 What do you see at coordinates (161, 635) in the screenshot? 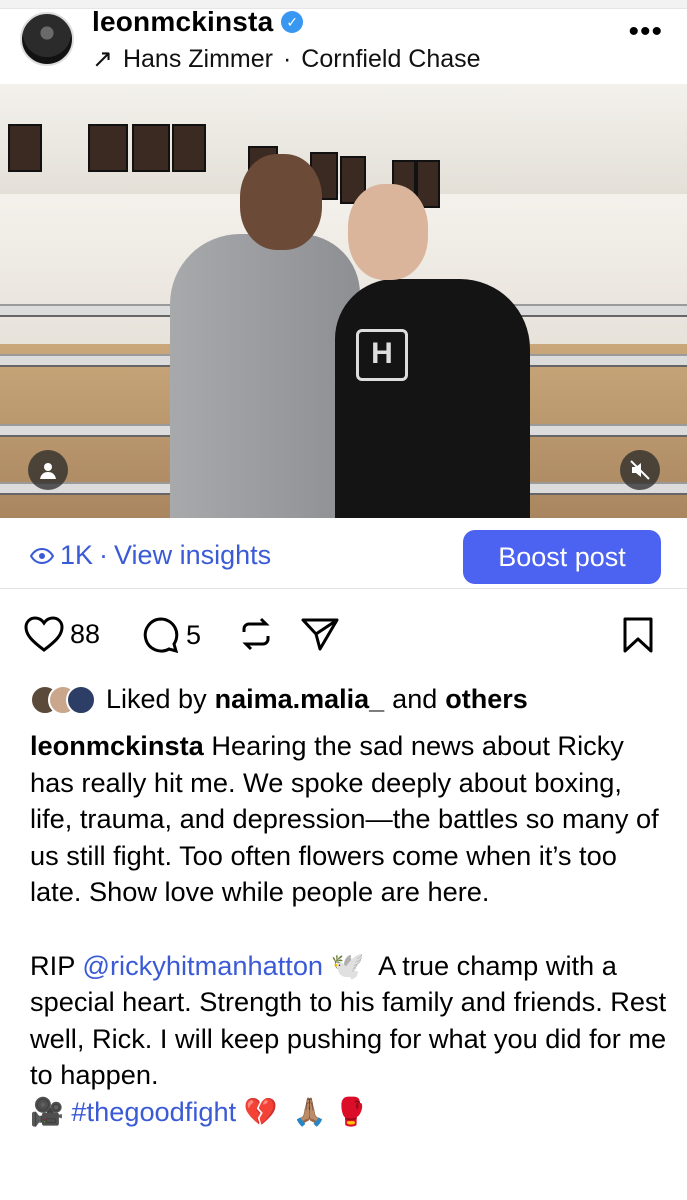
I see `comment-icon` at bounding box center [161, 635].